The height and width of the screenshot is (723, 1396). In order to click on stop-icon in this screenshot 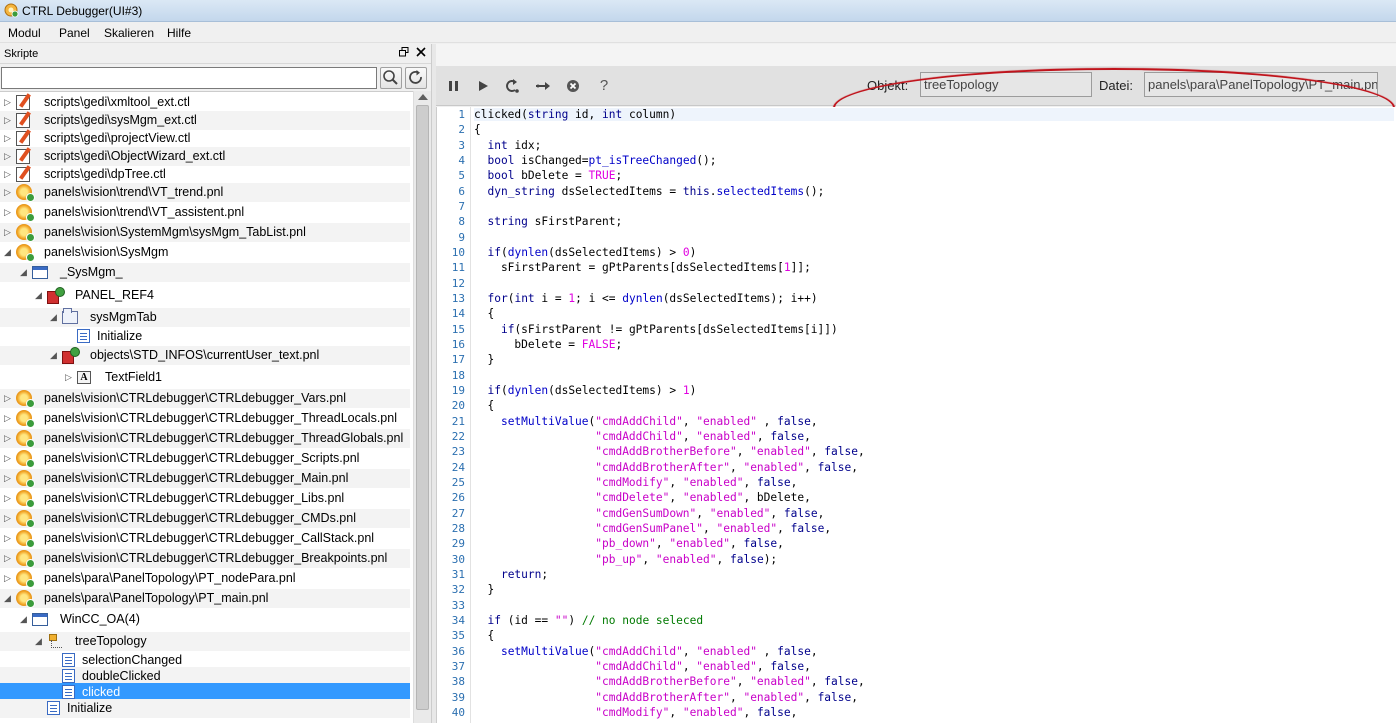, I will do `click(573, 86)`.